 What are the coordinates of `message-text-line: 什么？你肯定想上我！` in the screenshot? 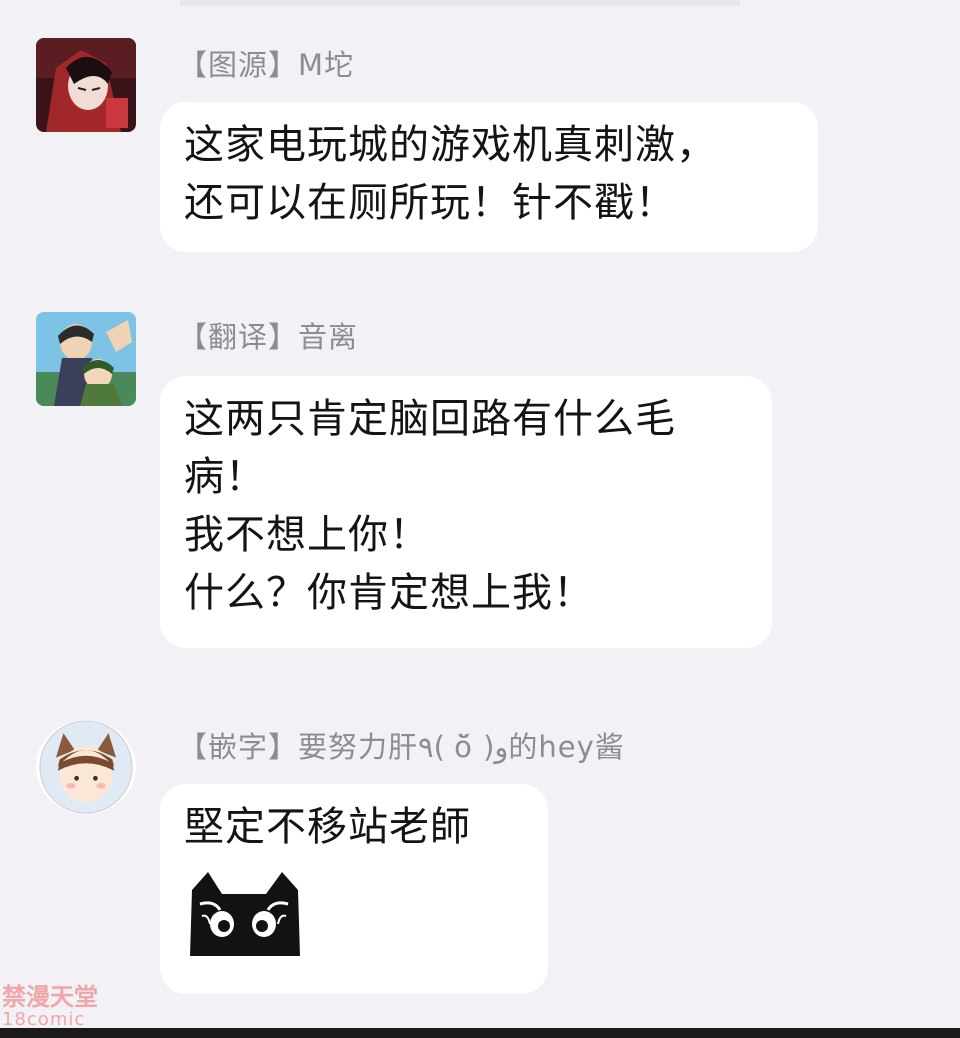 It's located at (389, 593).